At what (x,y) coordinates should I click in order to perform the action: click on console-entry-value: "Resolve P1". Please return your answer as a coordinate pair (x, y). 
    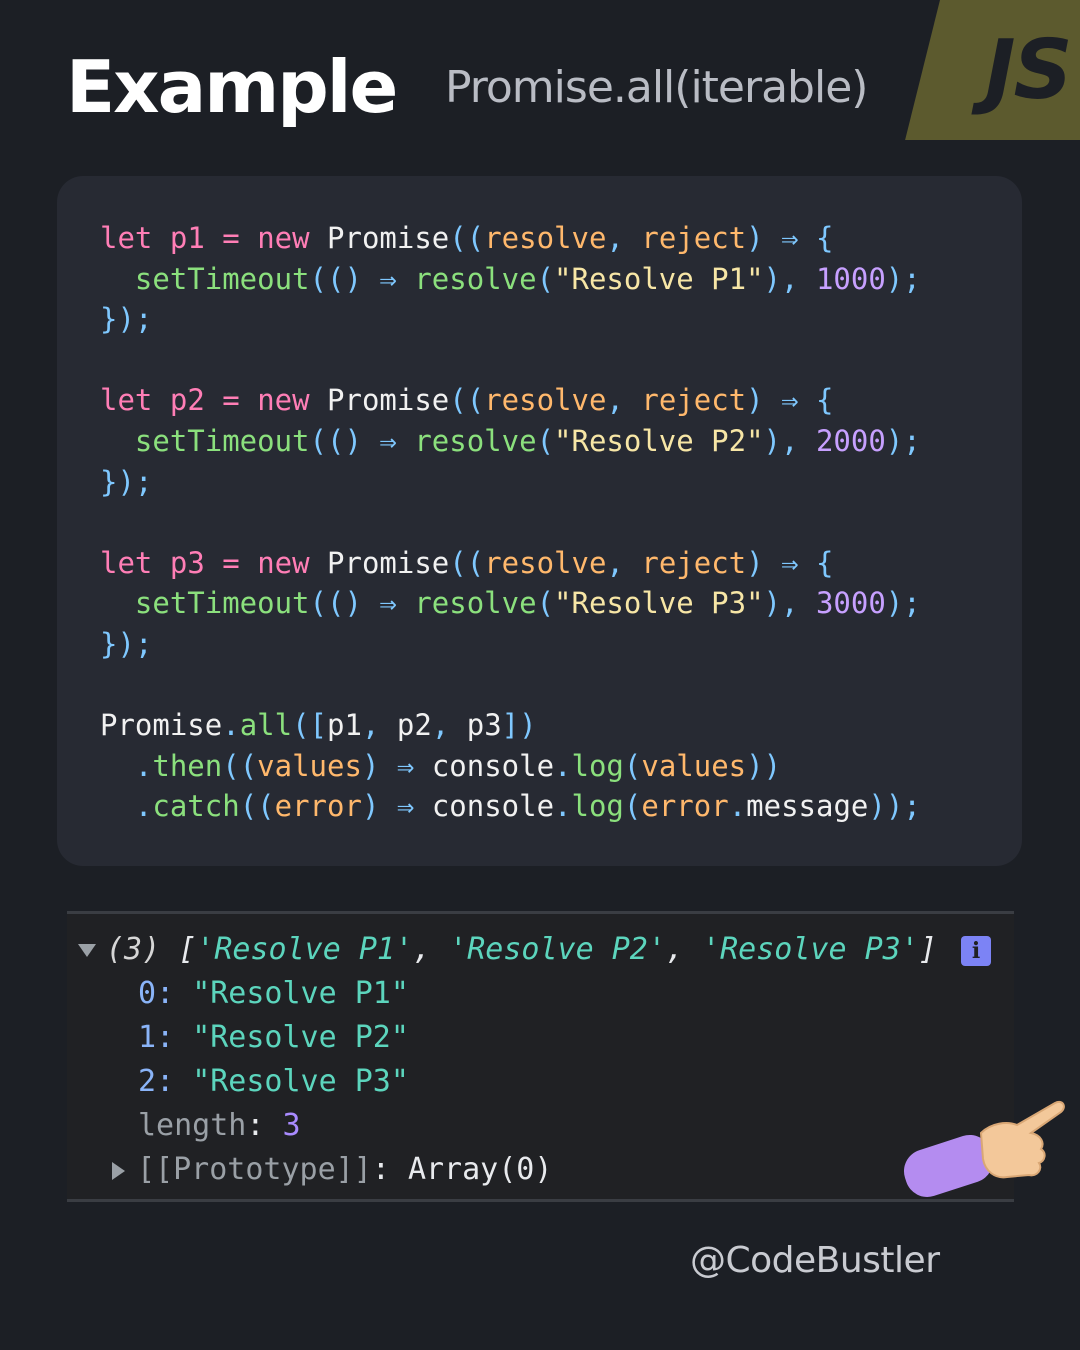
    Looking at the image, I should click on (300, 993).